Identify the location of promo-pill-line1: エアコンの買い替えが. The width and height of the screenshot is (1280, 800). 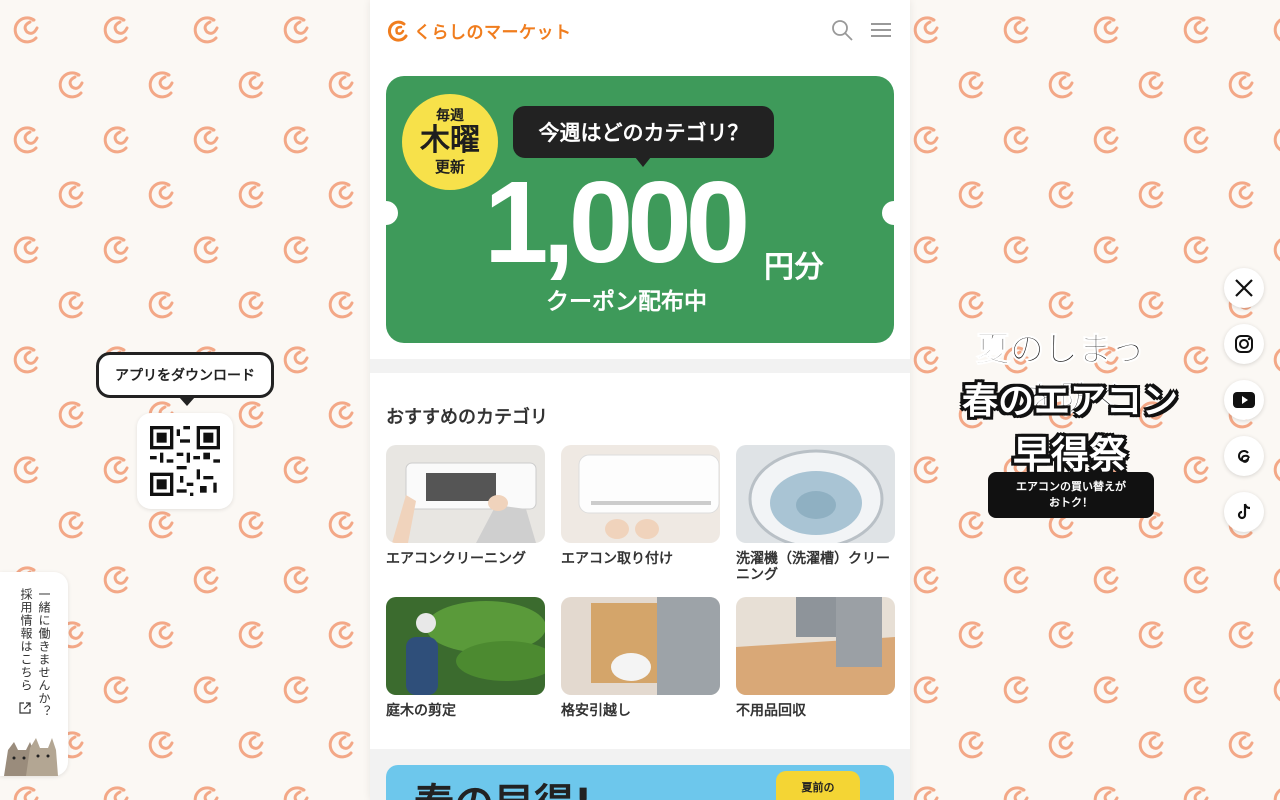
(1071, 486).